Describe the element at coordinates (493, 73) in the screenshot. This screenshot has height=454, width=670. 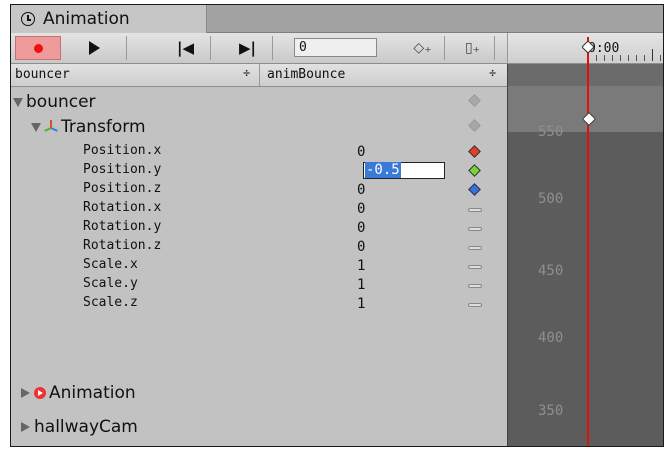
I see `clip-select-arrows-icon: ÷` at that location.